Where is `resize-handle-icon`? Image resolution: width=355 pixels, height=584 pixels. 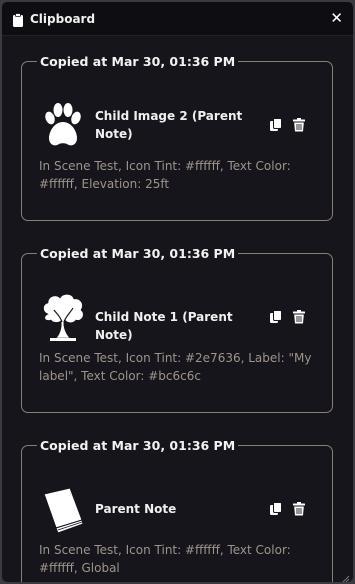 resize-handle-icon is located at coordinates (345, 575).